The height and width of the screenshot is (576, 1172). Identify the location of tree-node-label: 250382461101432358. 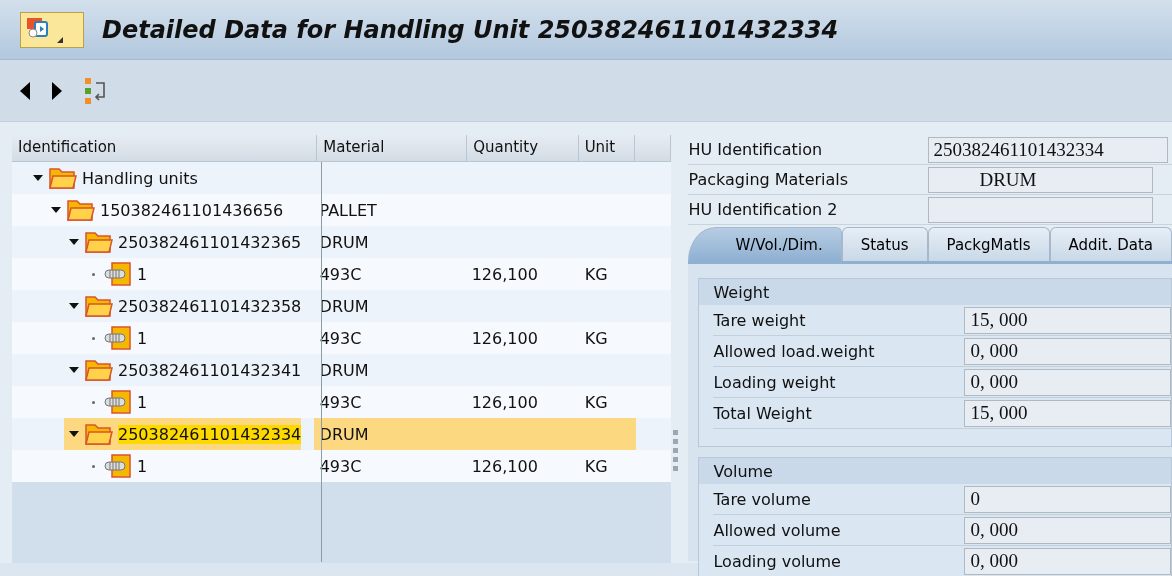
(210, 306).